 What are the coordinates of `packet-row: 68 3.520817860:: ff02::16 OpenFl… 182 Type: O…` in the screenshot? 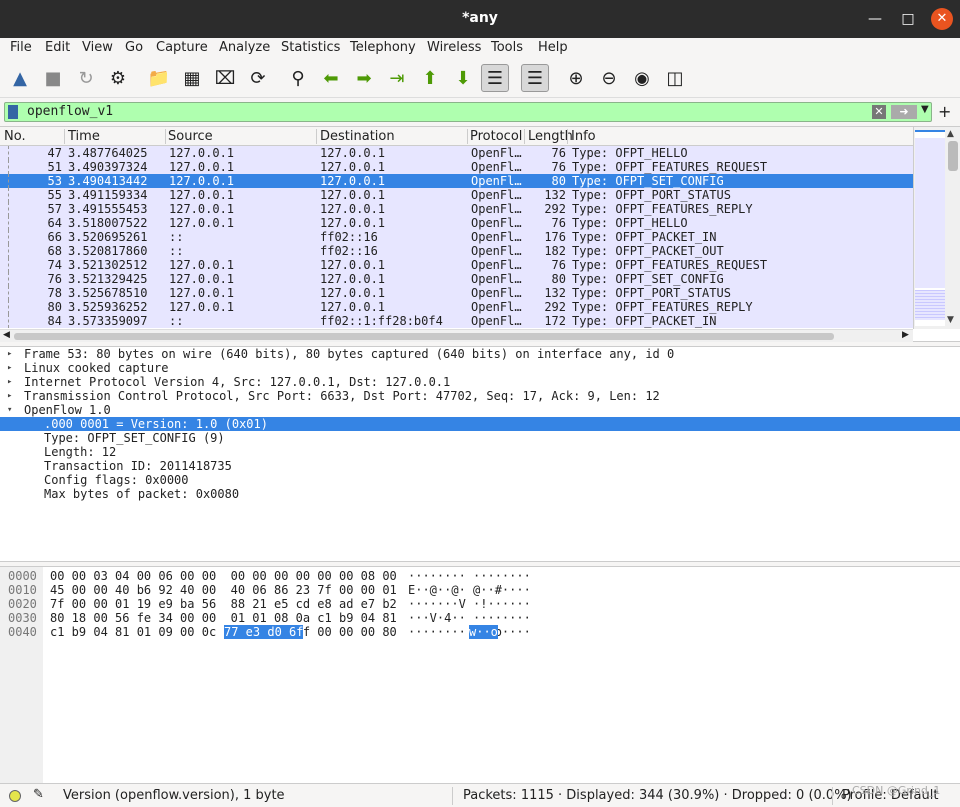 It's located at (456, 251).